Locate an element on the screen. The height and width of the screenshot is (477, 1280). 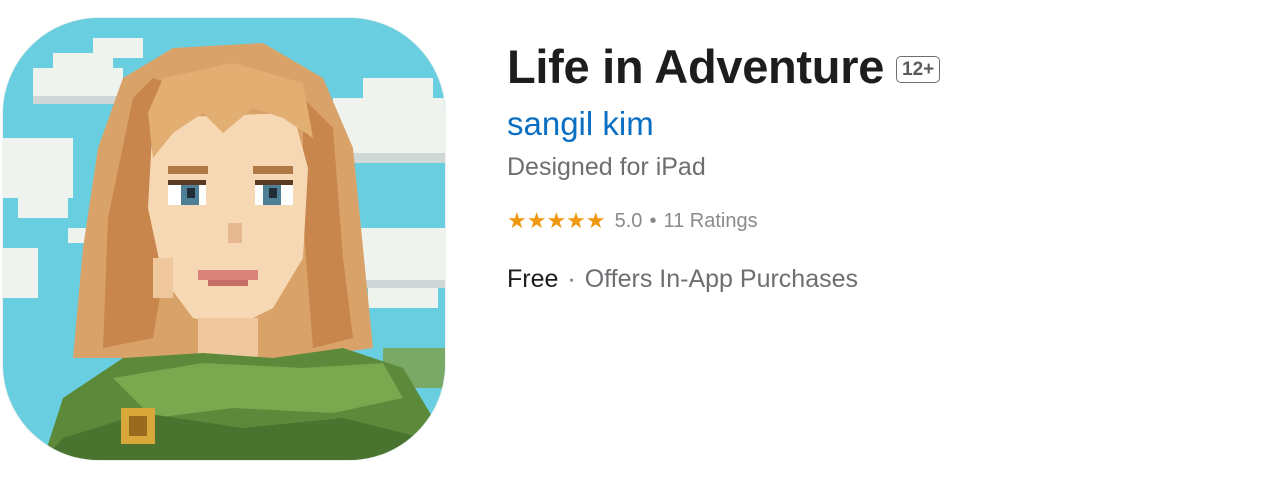
rating-value: 5.0 is located at coordinates (628, 220).